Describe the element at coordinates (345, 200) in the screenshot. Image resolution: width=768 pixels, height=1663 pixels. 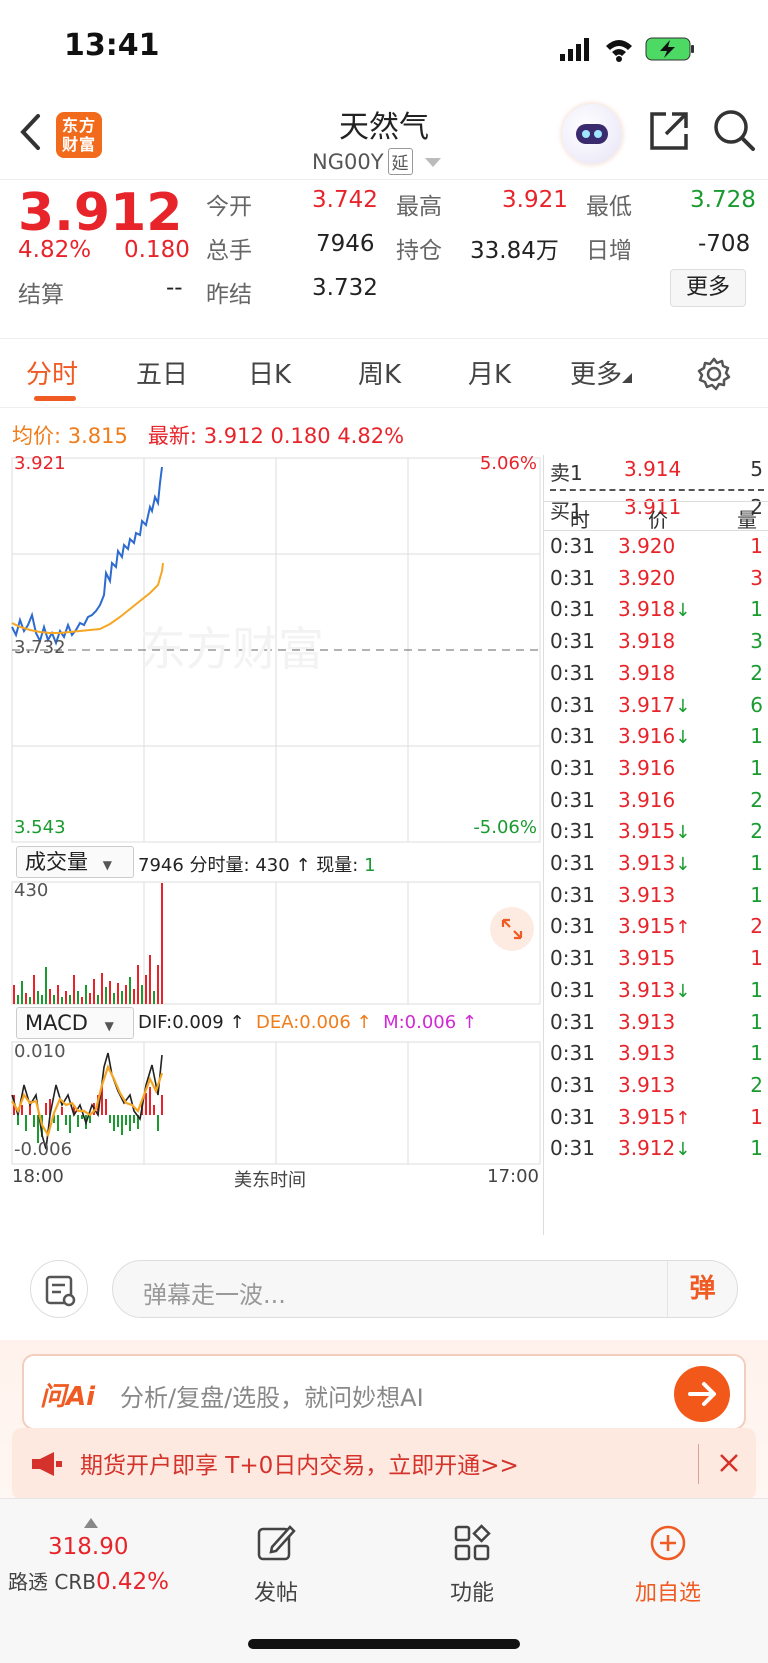
I see `open-value: 3.742` at that location.